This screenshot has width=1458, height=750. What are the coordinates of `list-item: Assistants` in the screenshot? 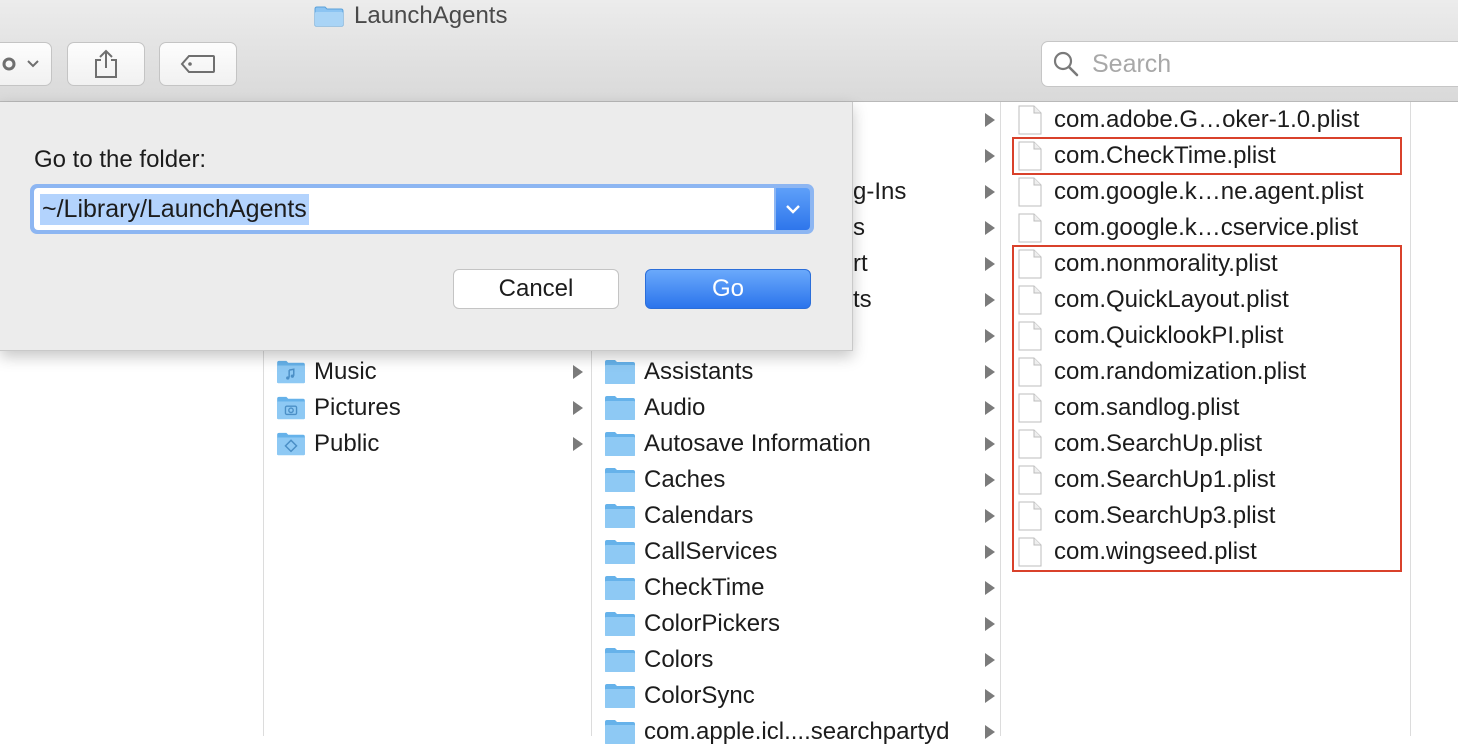 It's located at (802, 372).